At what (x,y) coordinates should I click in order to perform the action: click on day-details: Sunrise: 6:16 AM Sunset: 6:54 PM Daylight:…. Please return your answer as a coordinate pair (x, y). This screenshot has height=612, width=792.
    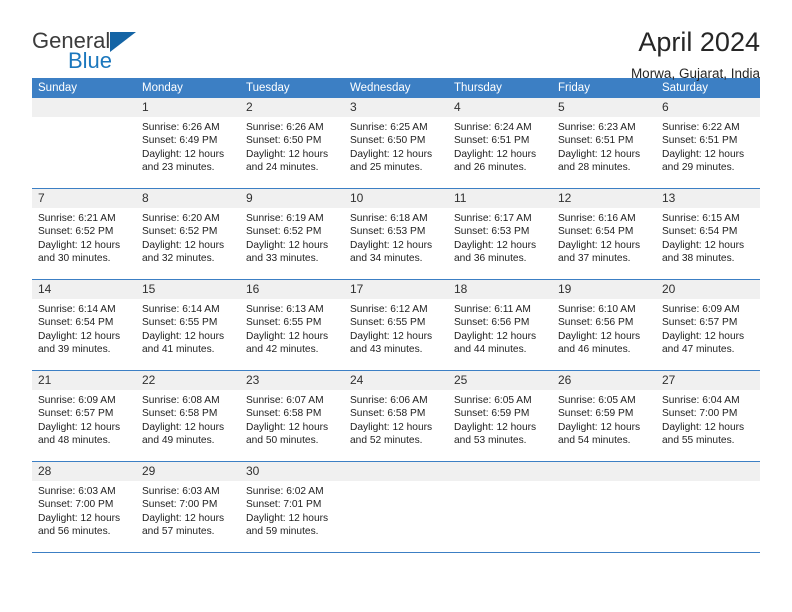
    Looking at the image, I should click on (604, 237).